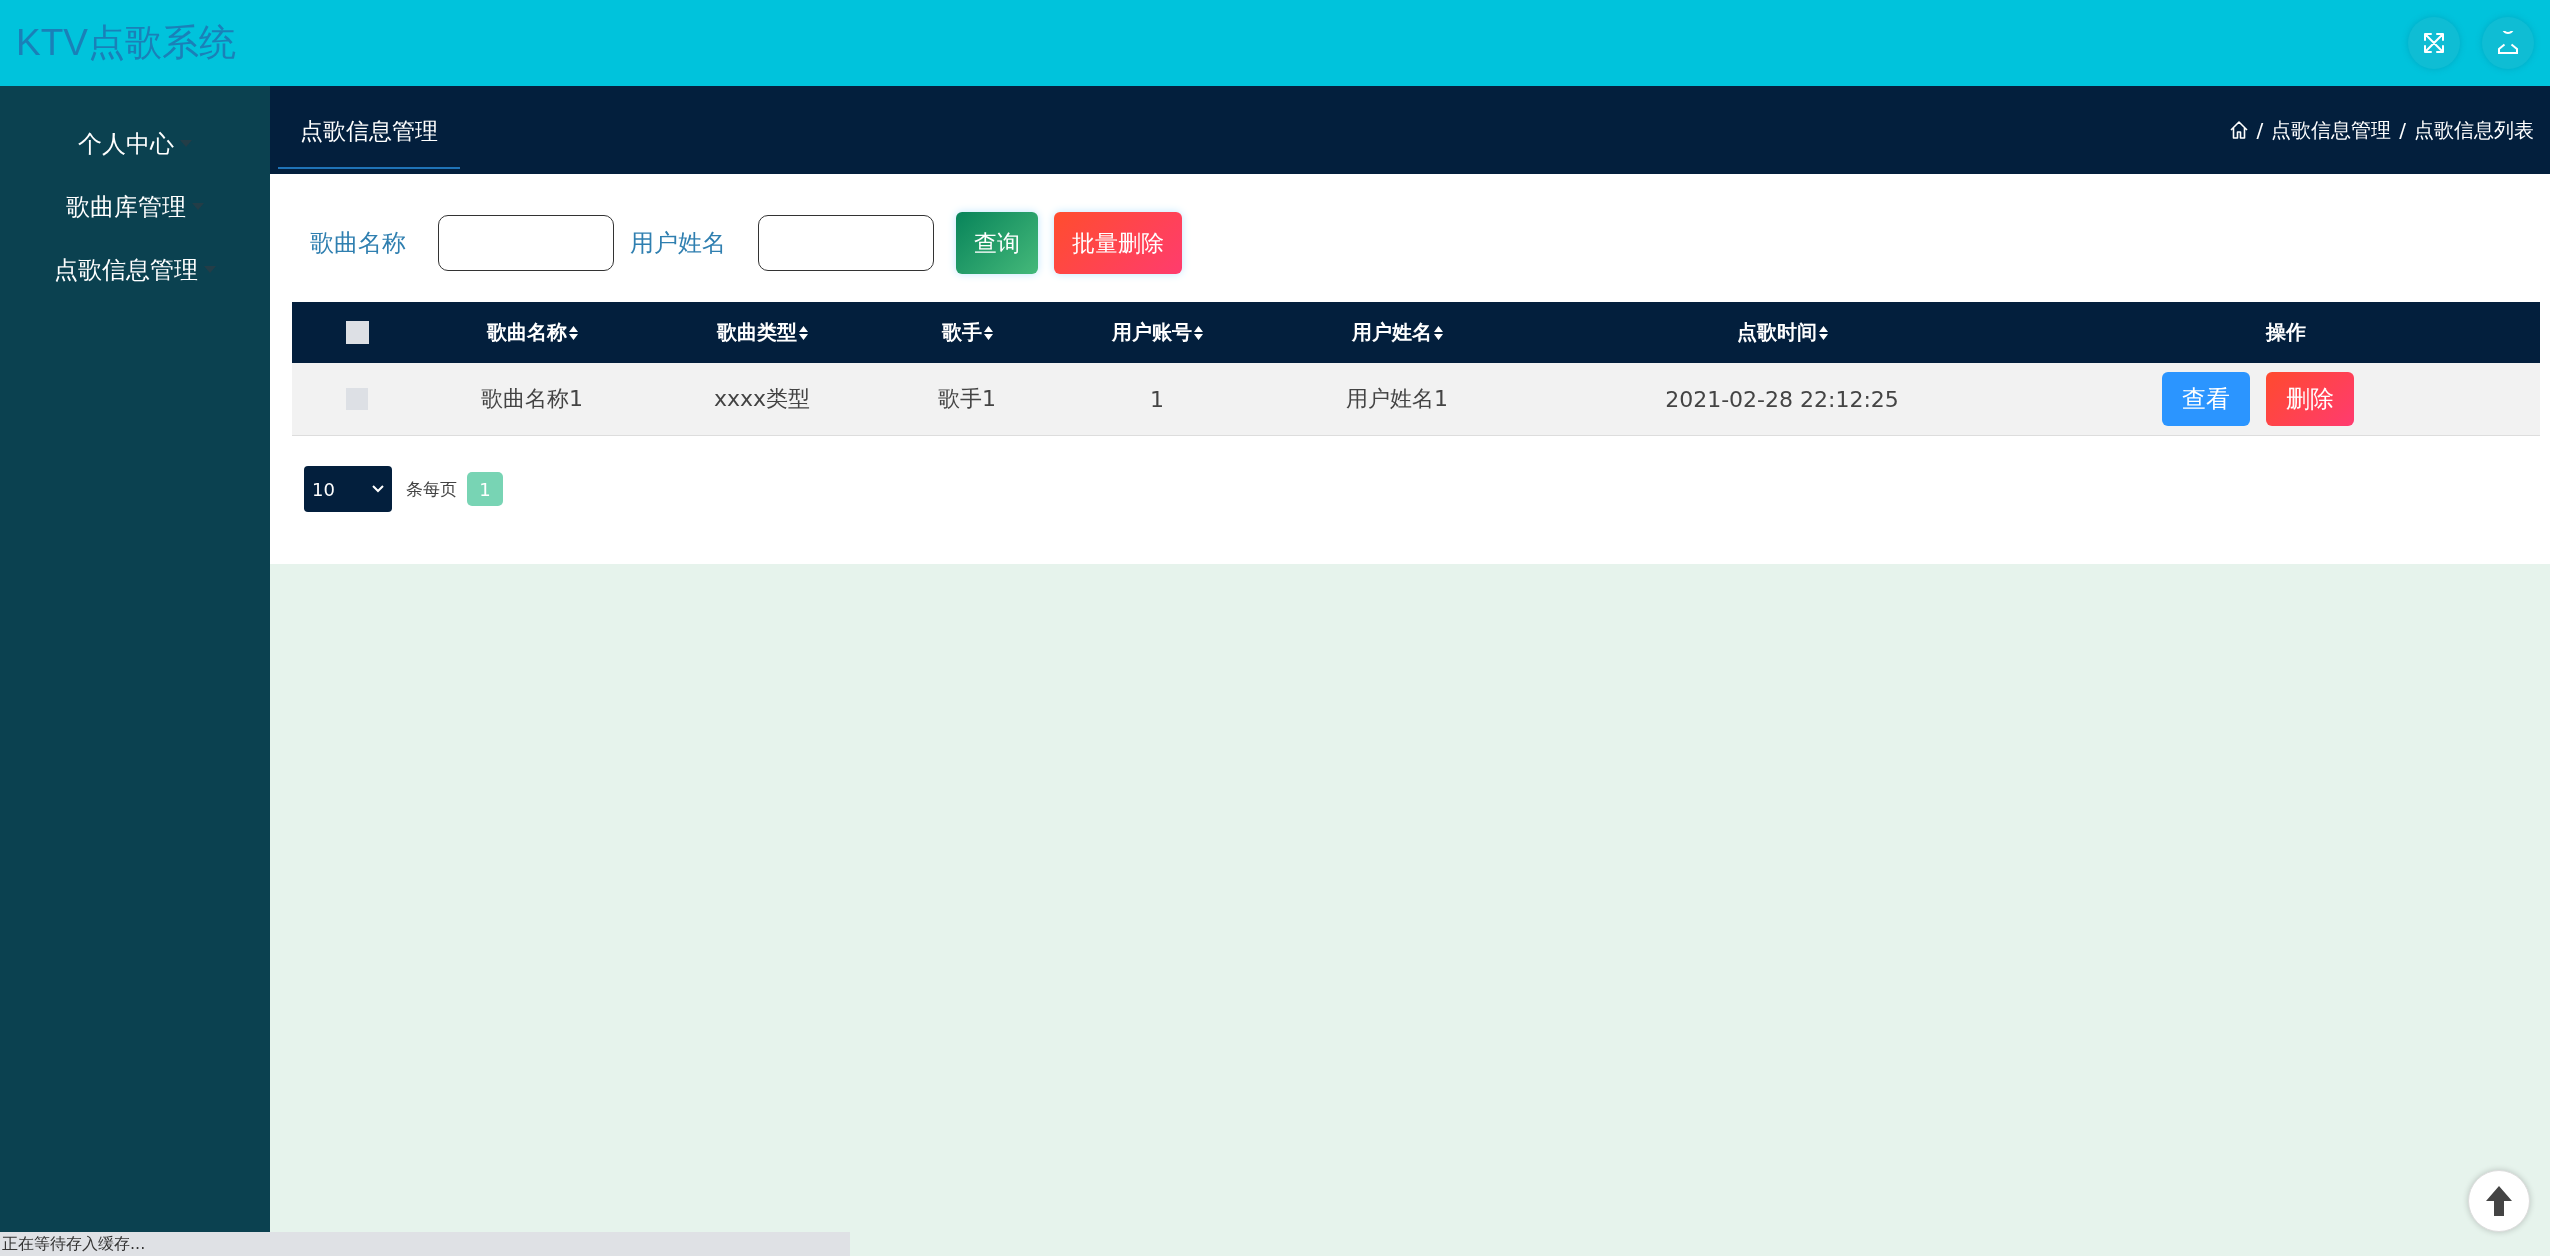  I want to click on column-header: 歌曲名称, so click(532, 332).